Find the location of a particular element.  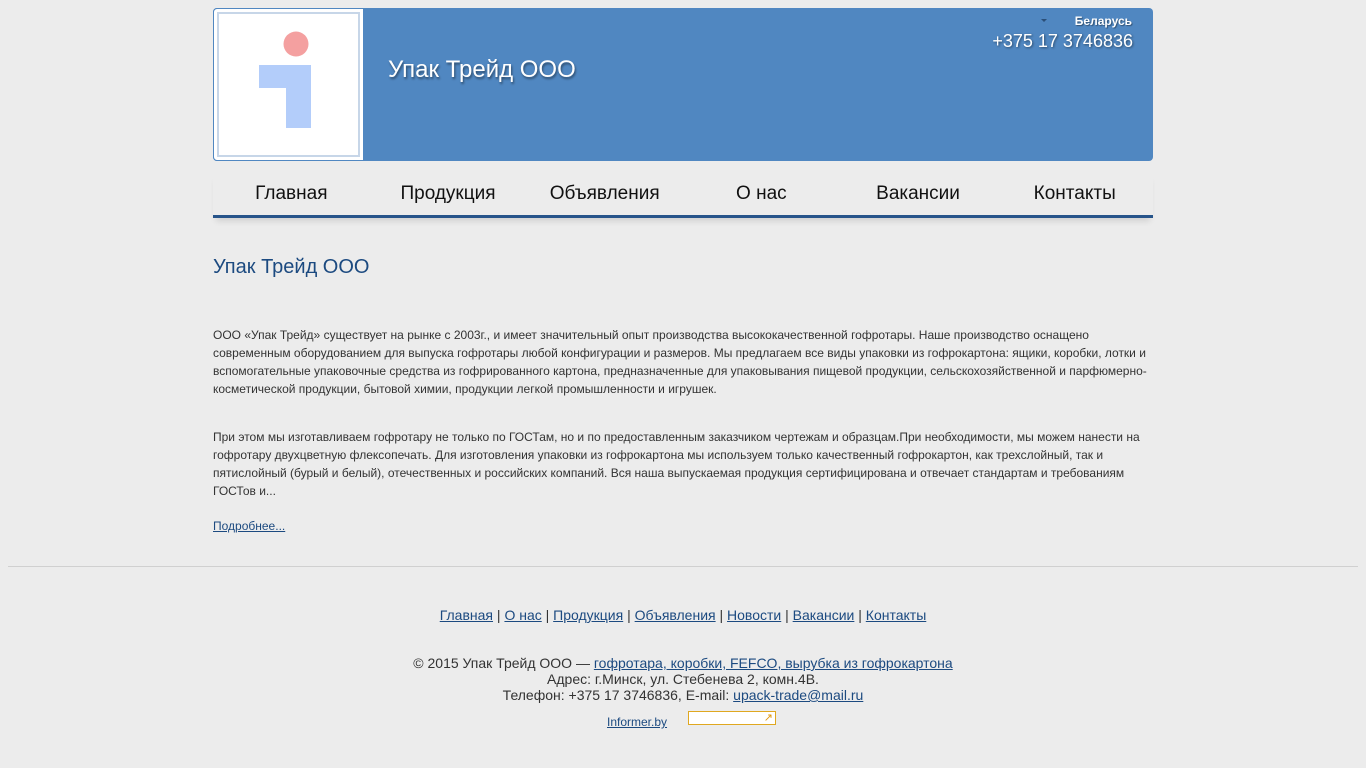

nav-item-products: Продукция is located at coordinates (448, 193).